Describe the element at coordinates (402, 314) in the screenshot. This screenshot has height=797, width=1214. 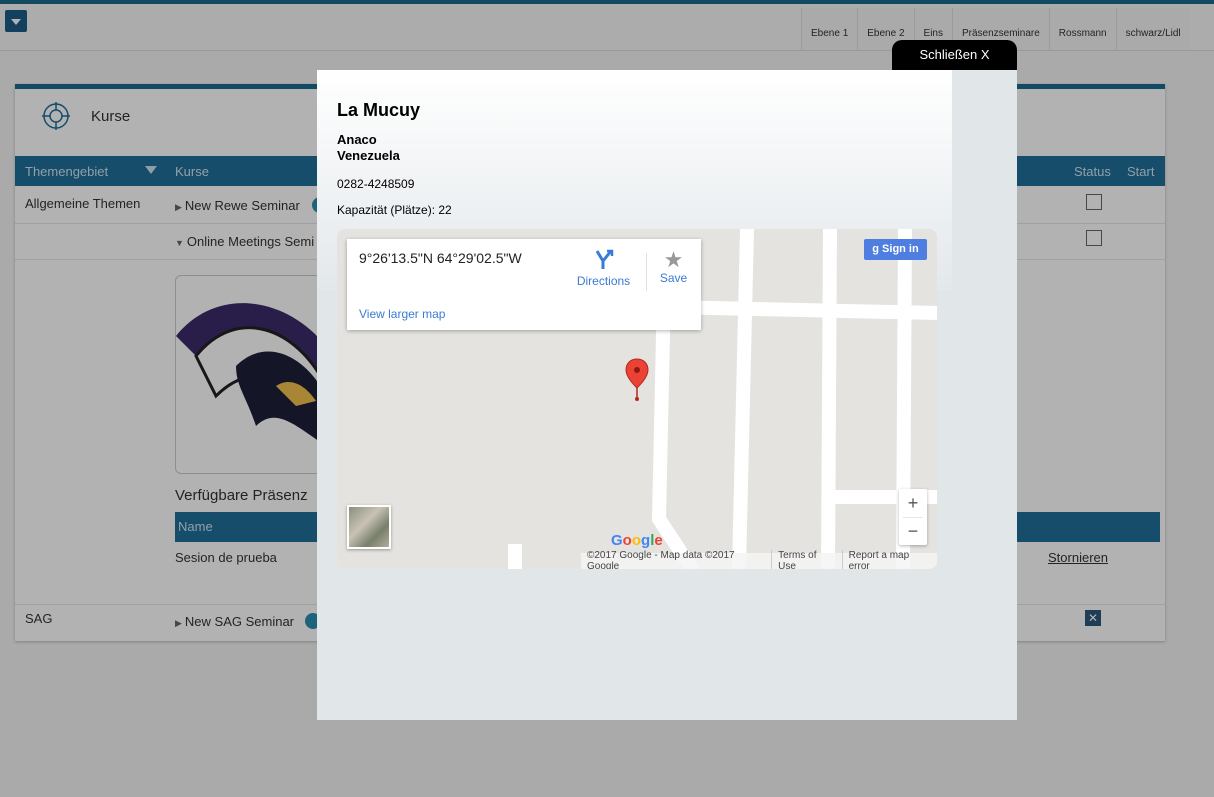
I see `view-larger-map-link: View larger map` at that location.